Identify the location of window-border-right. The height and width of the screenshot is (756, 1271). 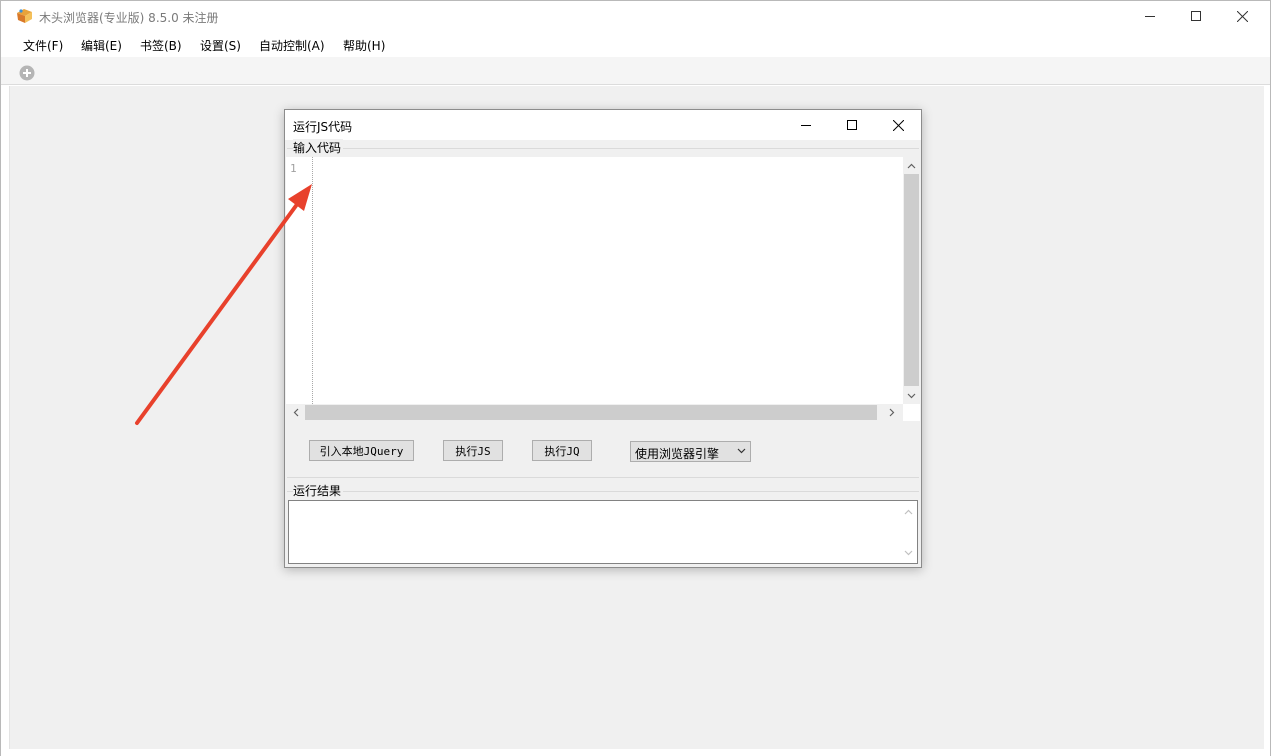
(1267, 417).